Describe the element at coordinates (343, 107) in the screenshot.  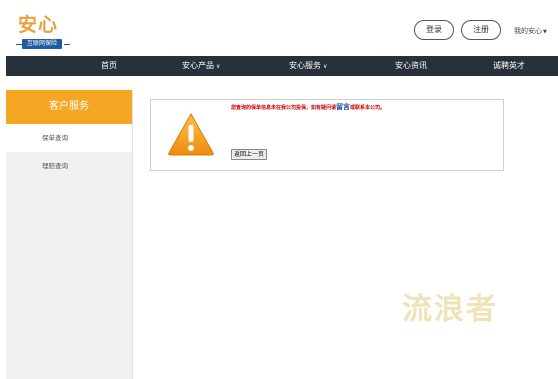
I see `leave-message-link: 留言` at that location.